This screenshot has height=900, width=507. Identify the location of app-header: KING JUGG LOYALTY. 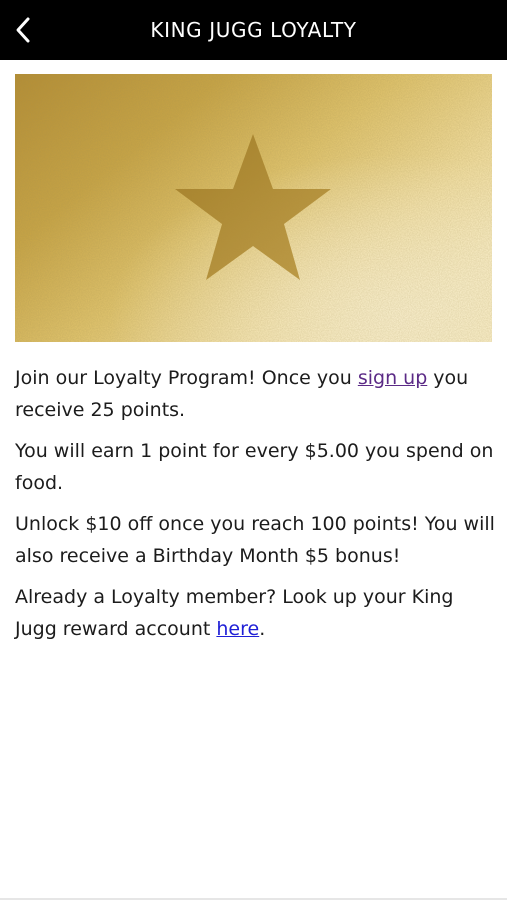
(253, 30).